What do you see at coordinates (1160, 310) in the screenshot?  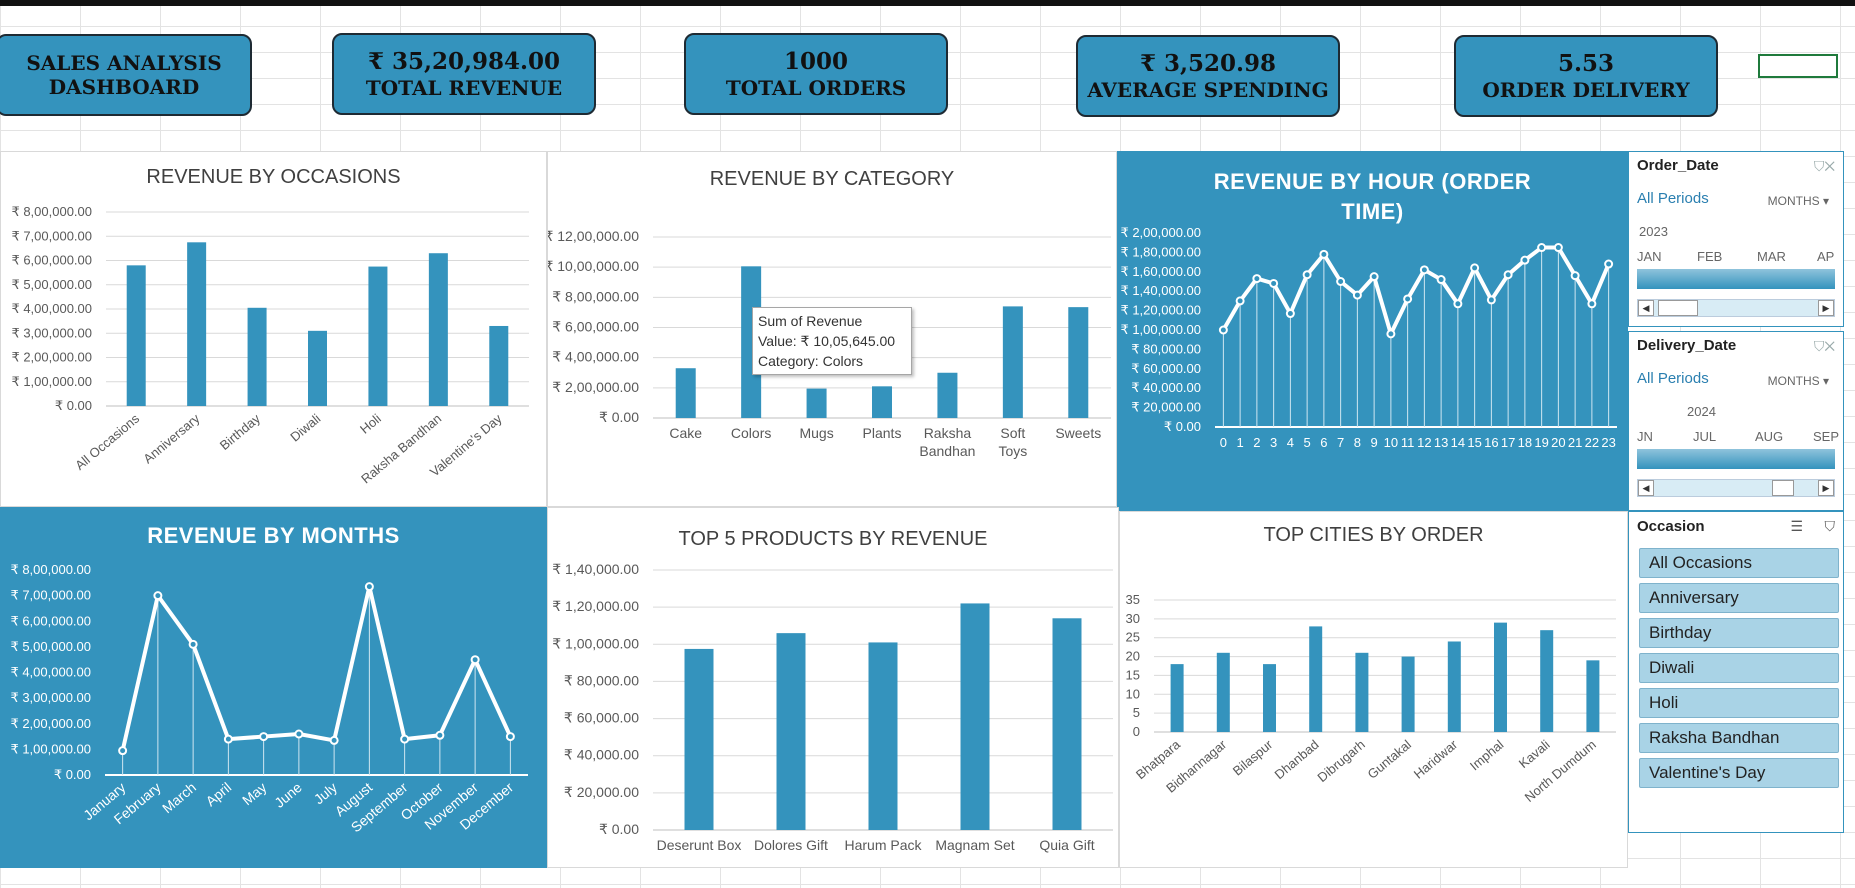 I see `y-tick-label: ₹ 1,20,000.00` at bounding box center [1160, 310].